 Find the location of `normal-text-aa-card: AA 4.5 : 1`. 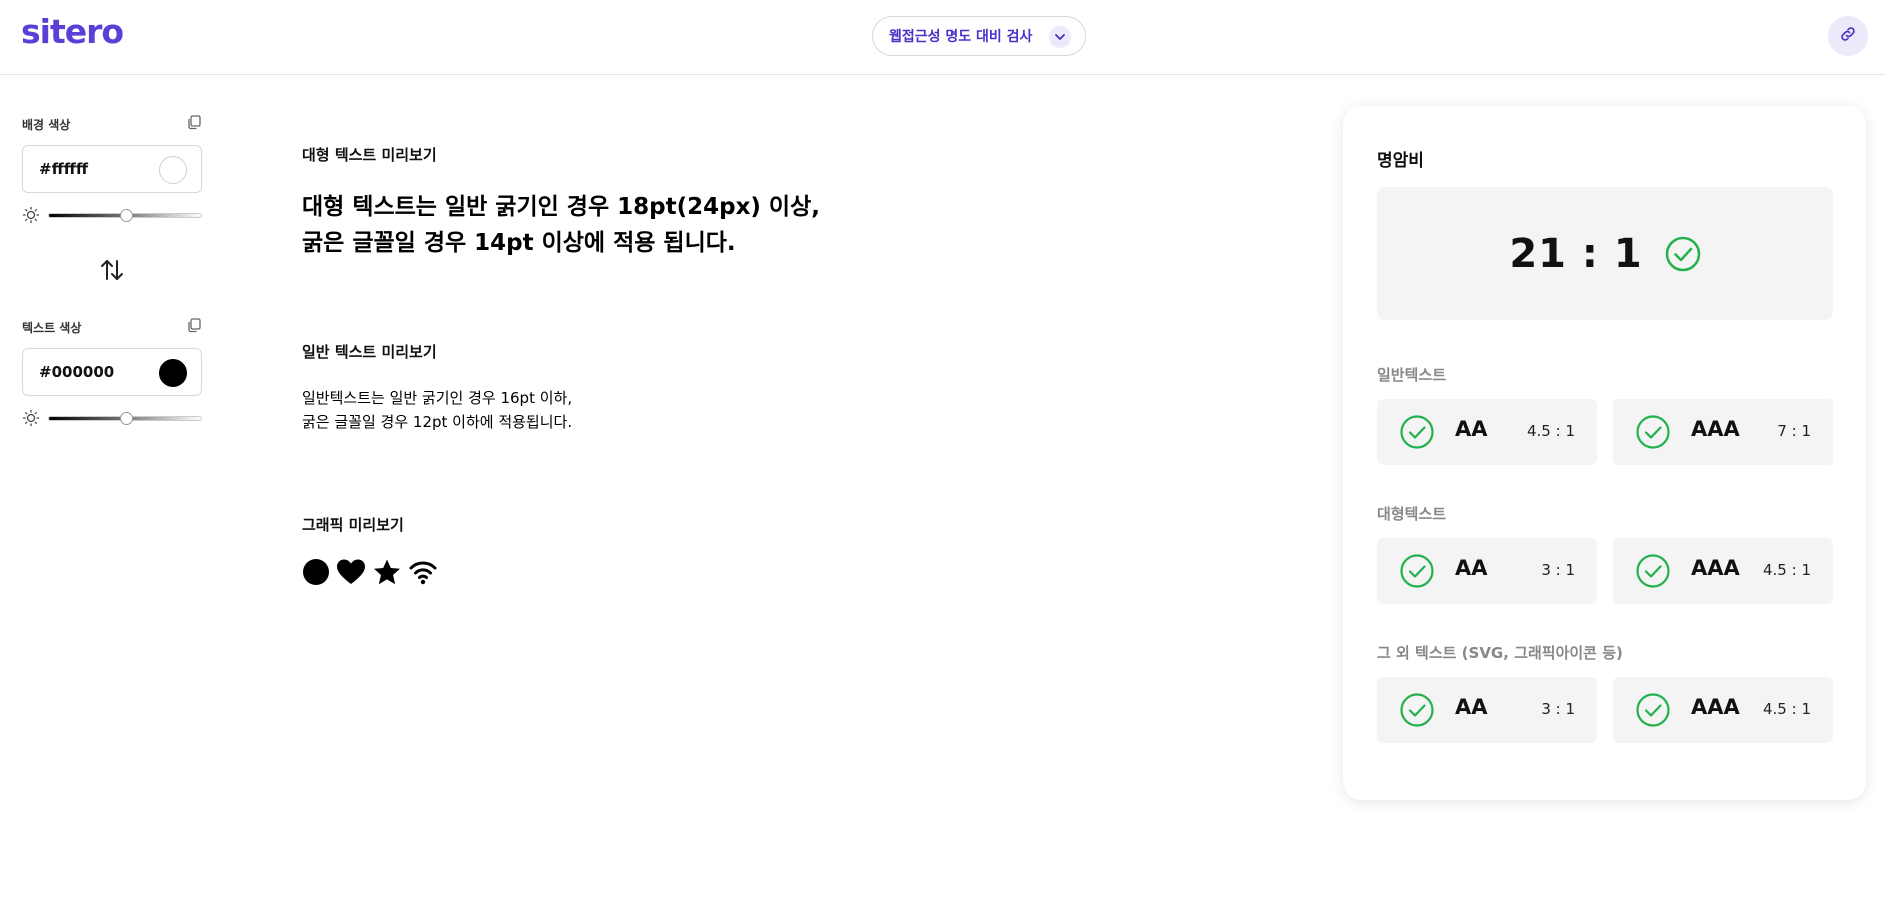

normal-text-aa-card: AA 4.5 : 1 is located at coordinates (1487, 432).